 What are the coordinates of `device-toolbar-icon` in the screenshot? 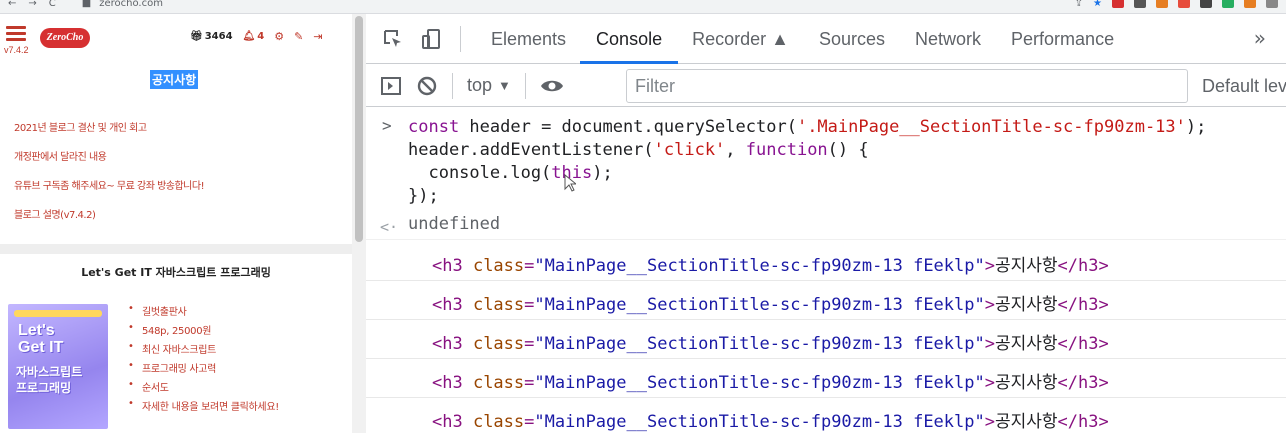 It's located at (431, 39).